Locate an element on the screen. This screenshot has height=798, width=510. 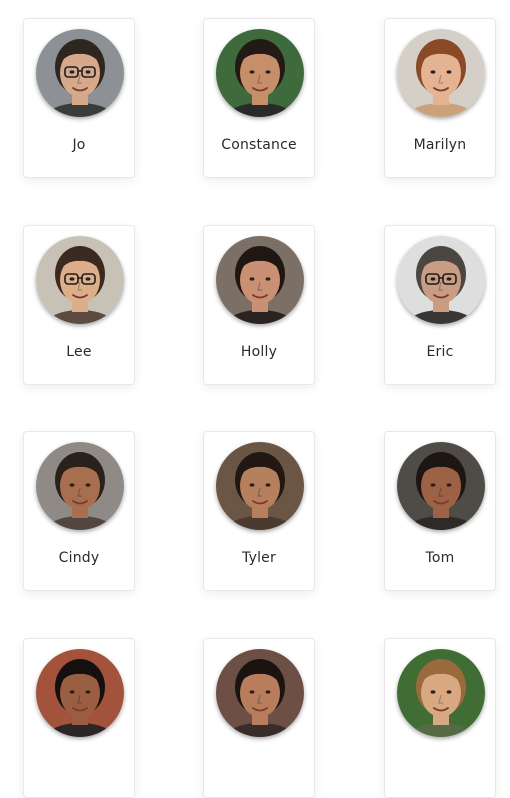
contact-card: Holly is located at coordinates (259, 305).